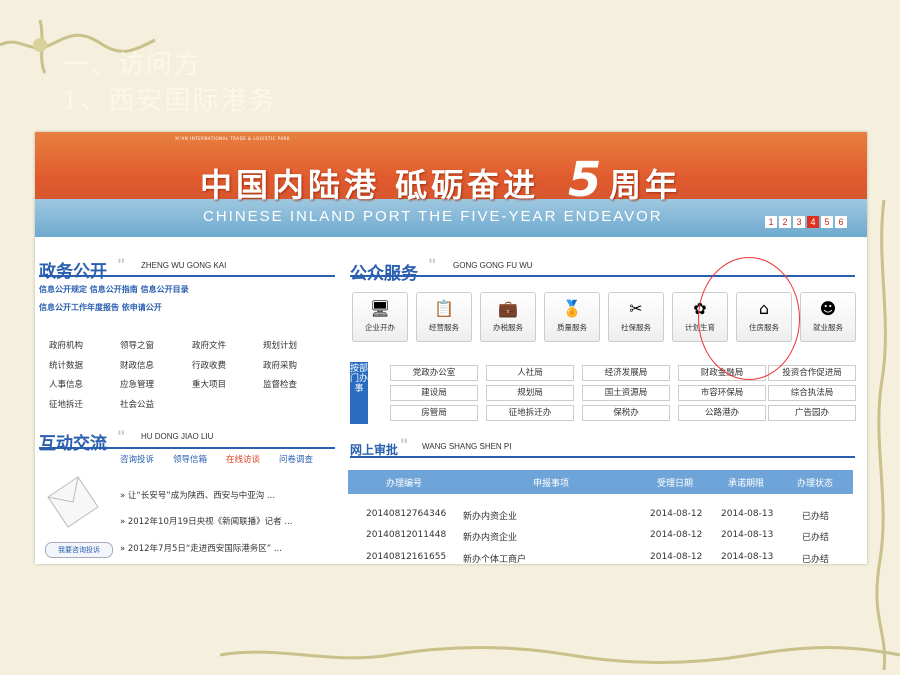  What do you see at coordinates (137, 459) in the screenshot?
I see `tab-complaint: 咨询投诉` at bounding box center [137, 459].